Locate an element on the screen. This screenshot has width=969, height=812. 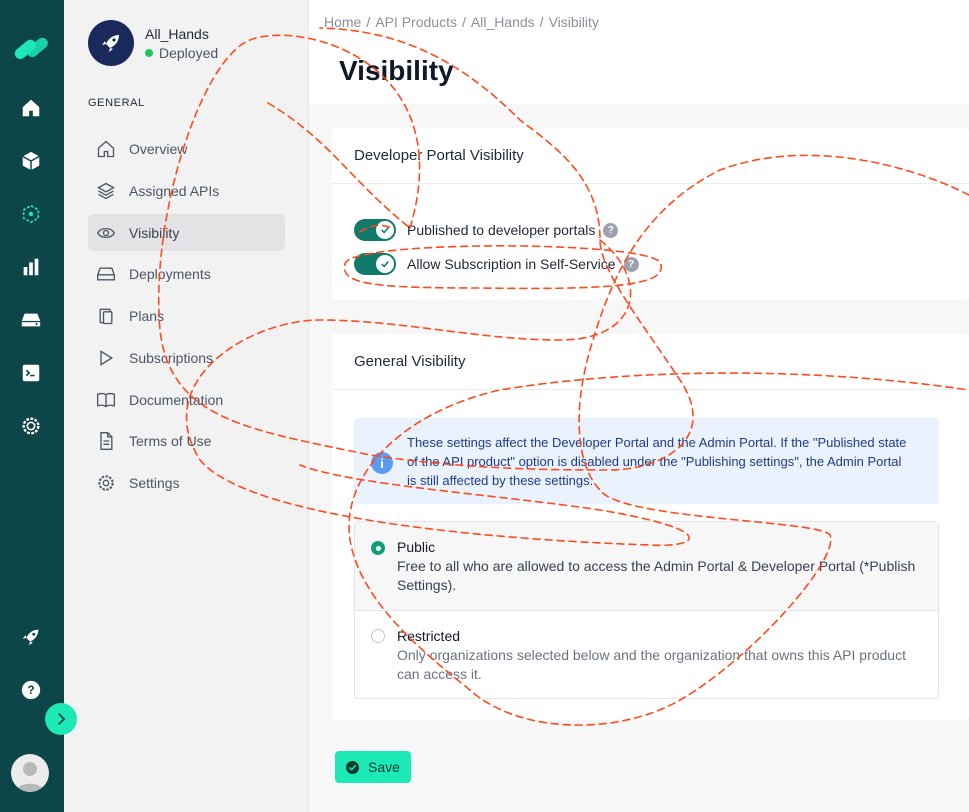
published-toggle is located at coordinates (375, 230).